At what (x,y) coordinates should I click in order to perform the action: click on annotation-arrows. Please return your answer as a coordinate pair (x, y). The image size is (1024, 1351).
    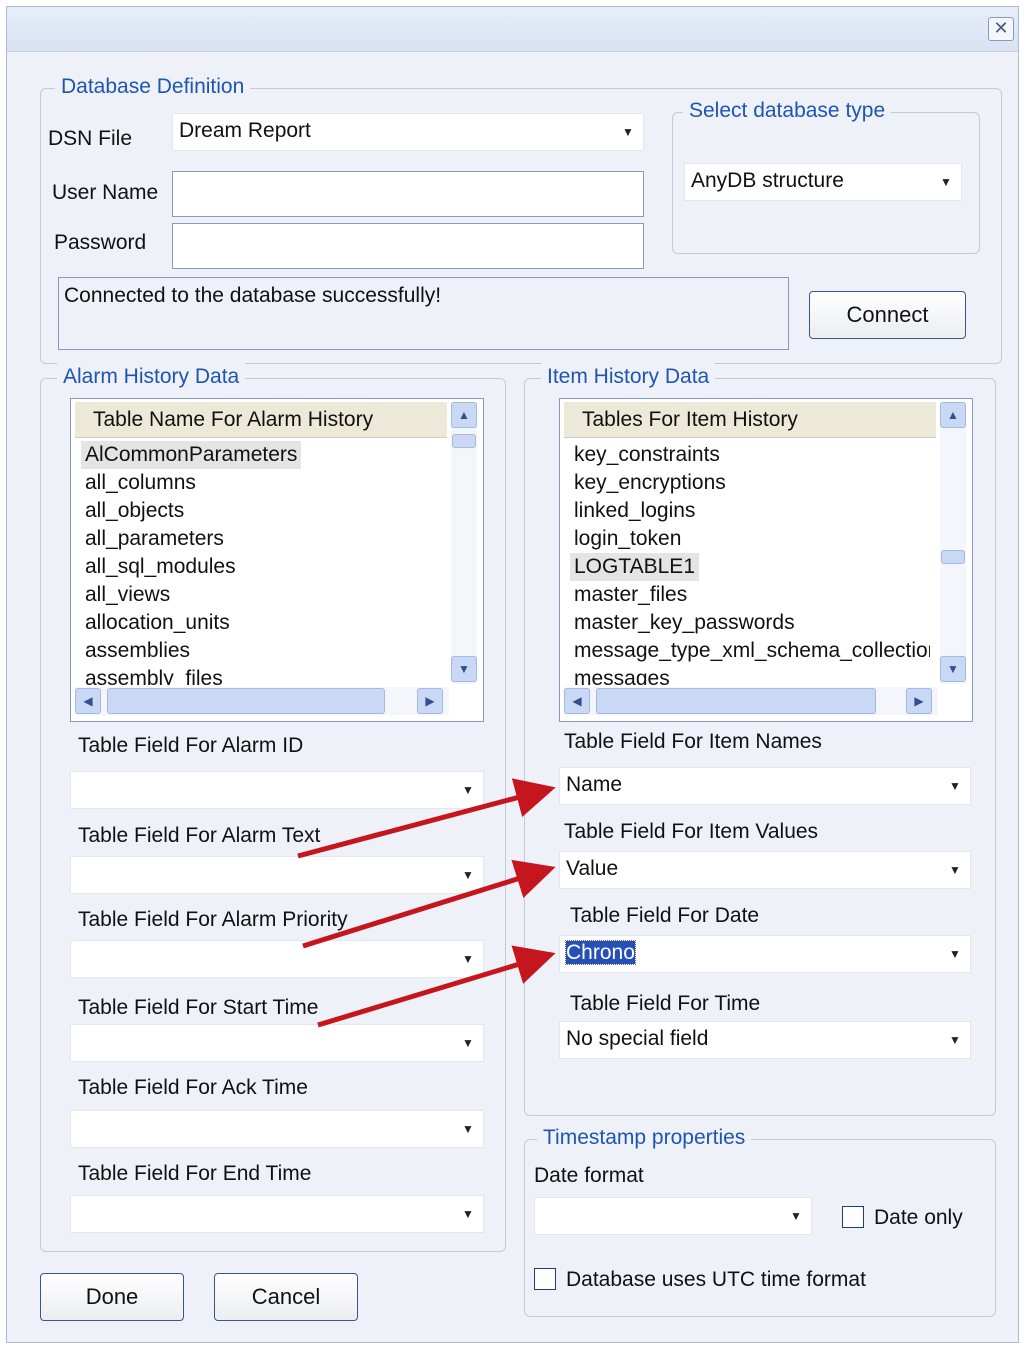
    Looking at the image, I should click on (426, 903).